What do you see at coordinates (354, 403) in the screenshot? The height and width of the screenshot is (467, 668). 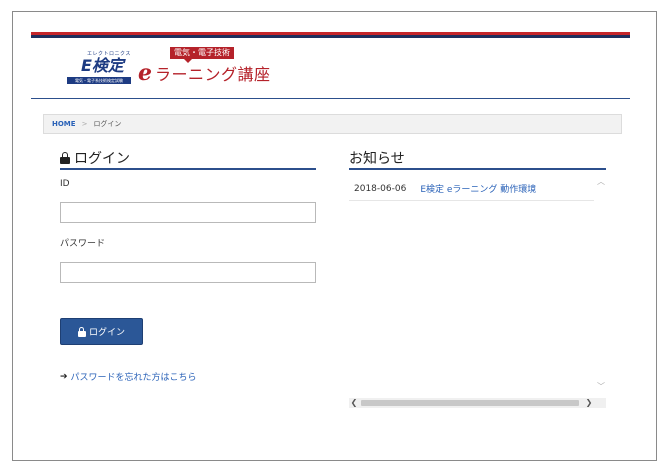 I see `scroll-left-icon: ❮` at bounding box center [354, 403].